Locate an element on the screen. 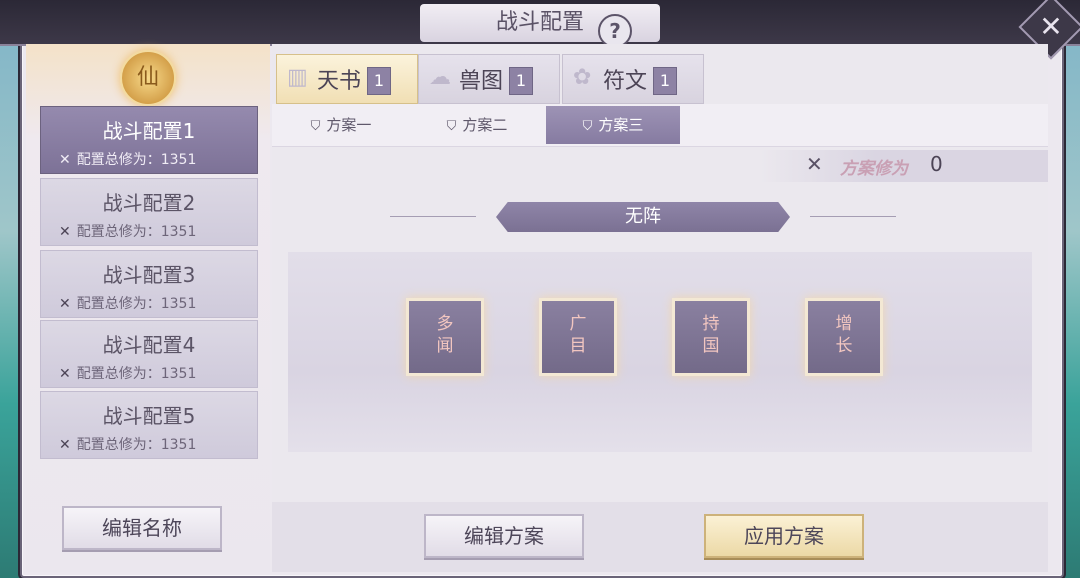  window-title: 战斗配置 is located at coordinates (539, 22).